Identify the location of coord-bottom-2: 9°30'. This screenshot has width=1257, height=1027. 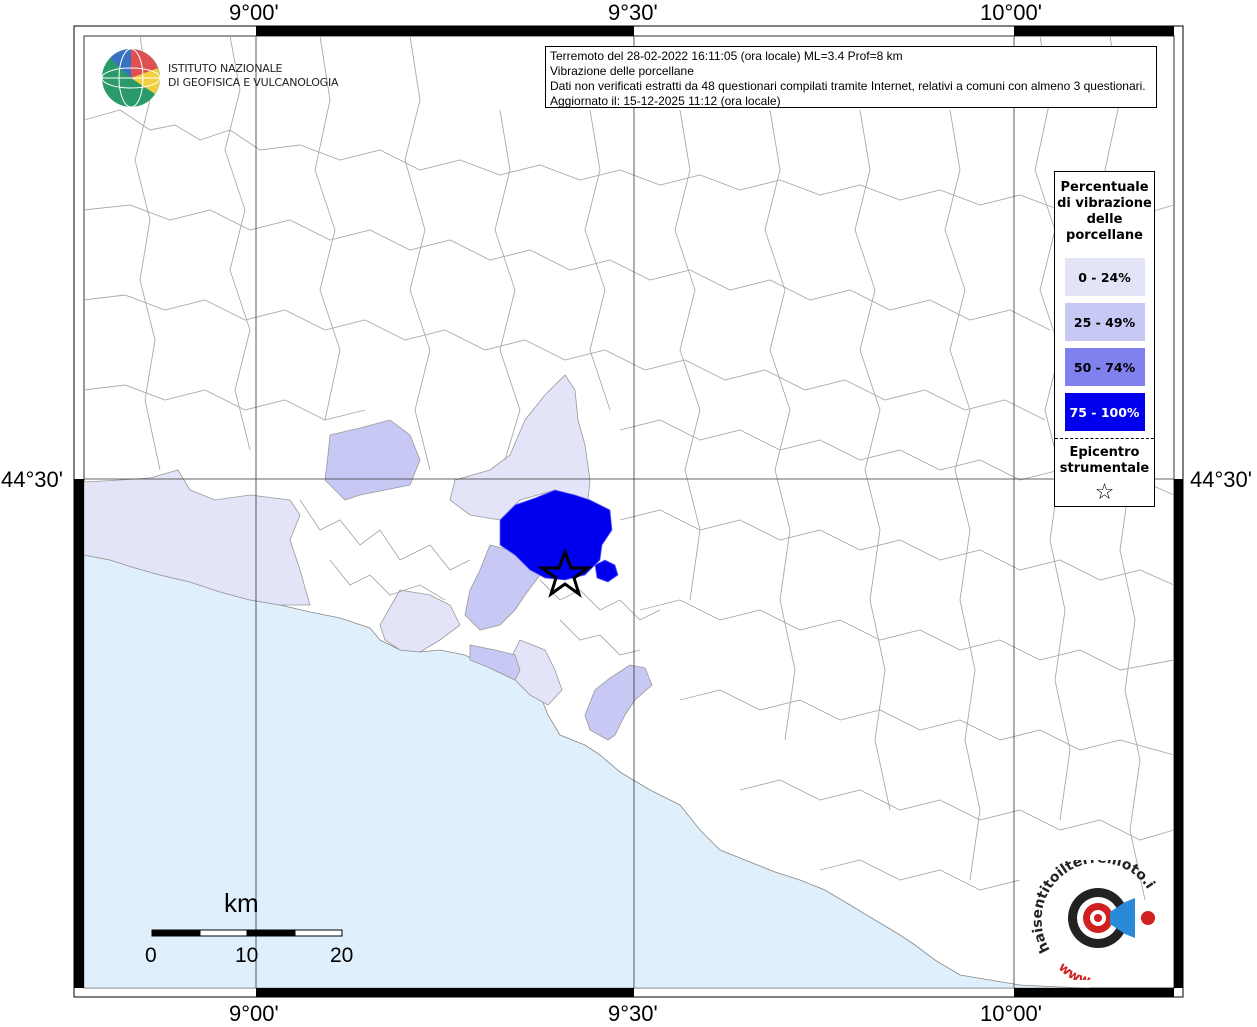
(633, 1013).